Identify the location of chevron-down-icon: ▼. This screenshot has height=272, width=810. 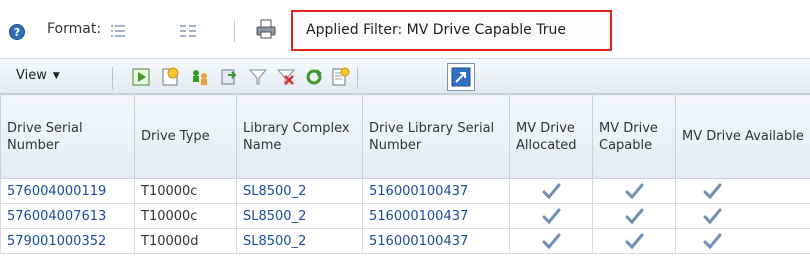
(56, 76).